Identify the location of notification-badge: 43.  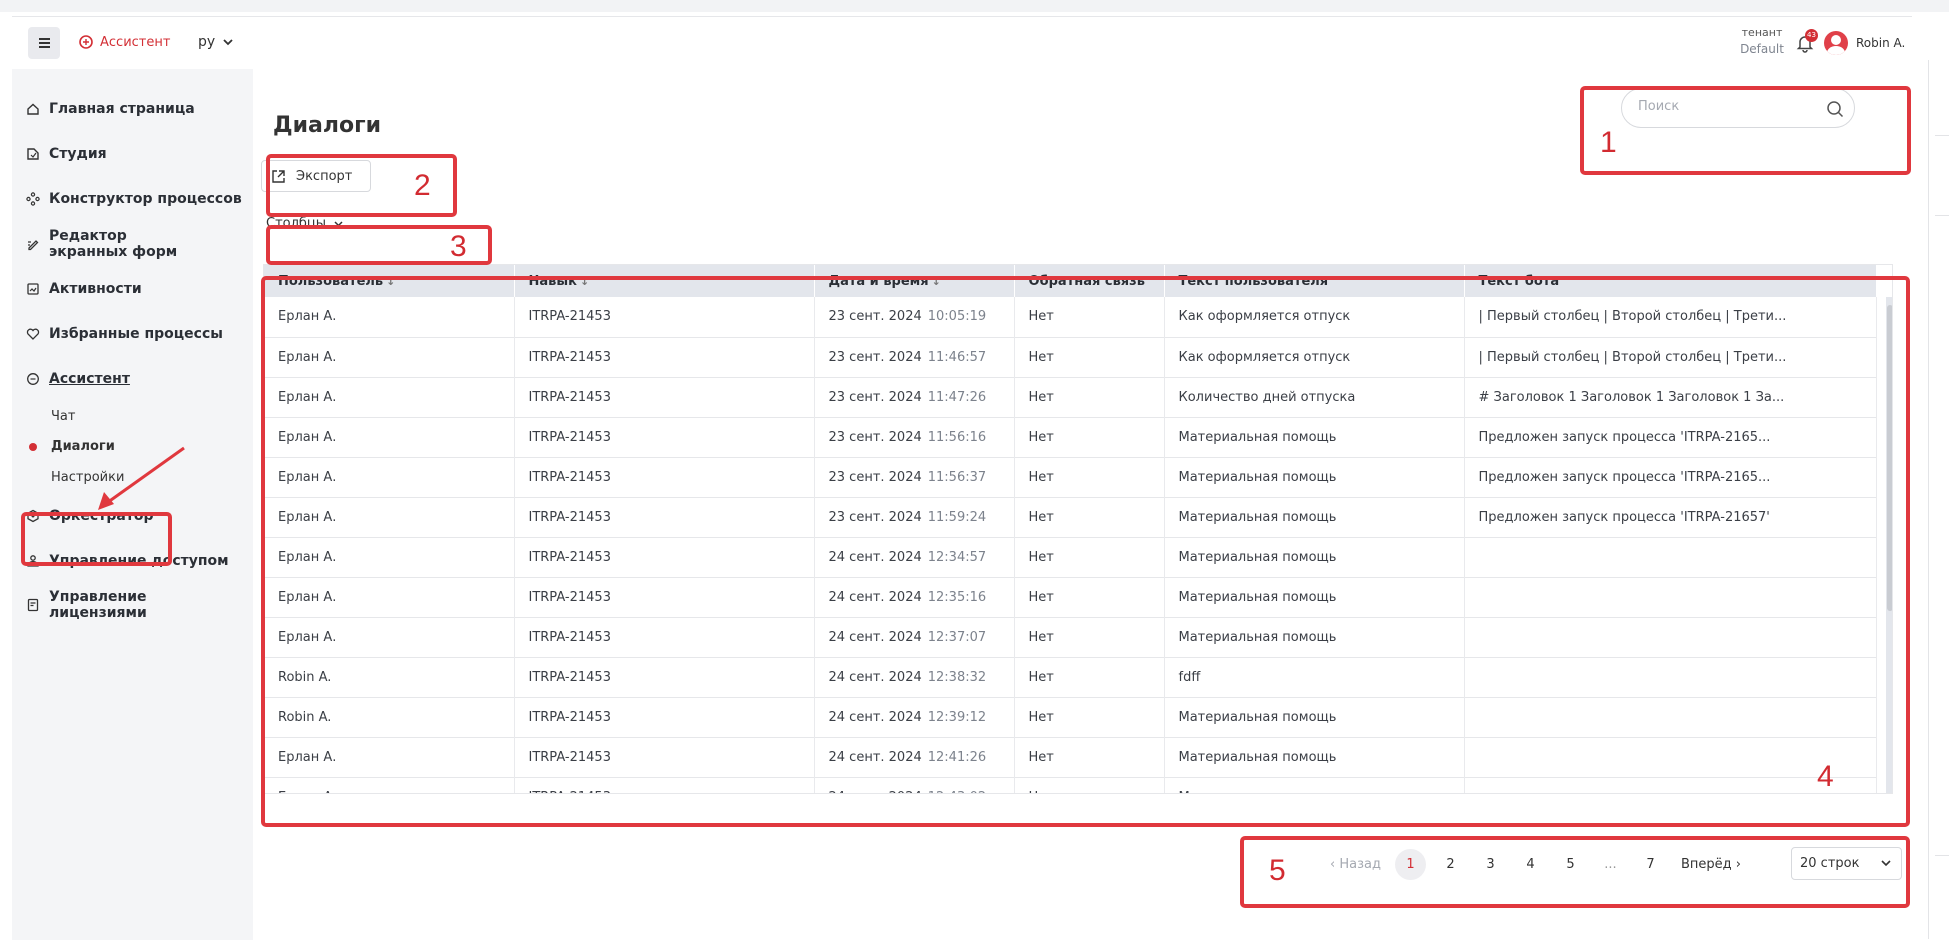
(1811, 35).